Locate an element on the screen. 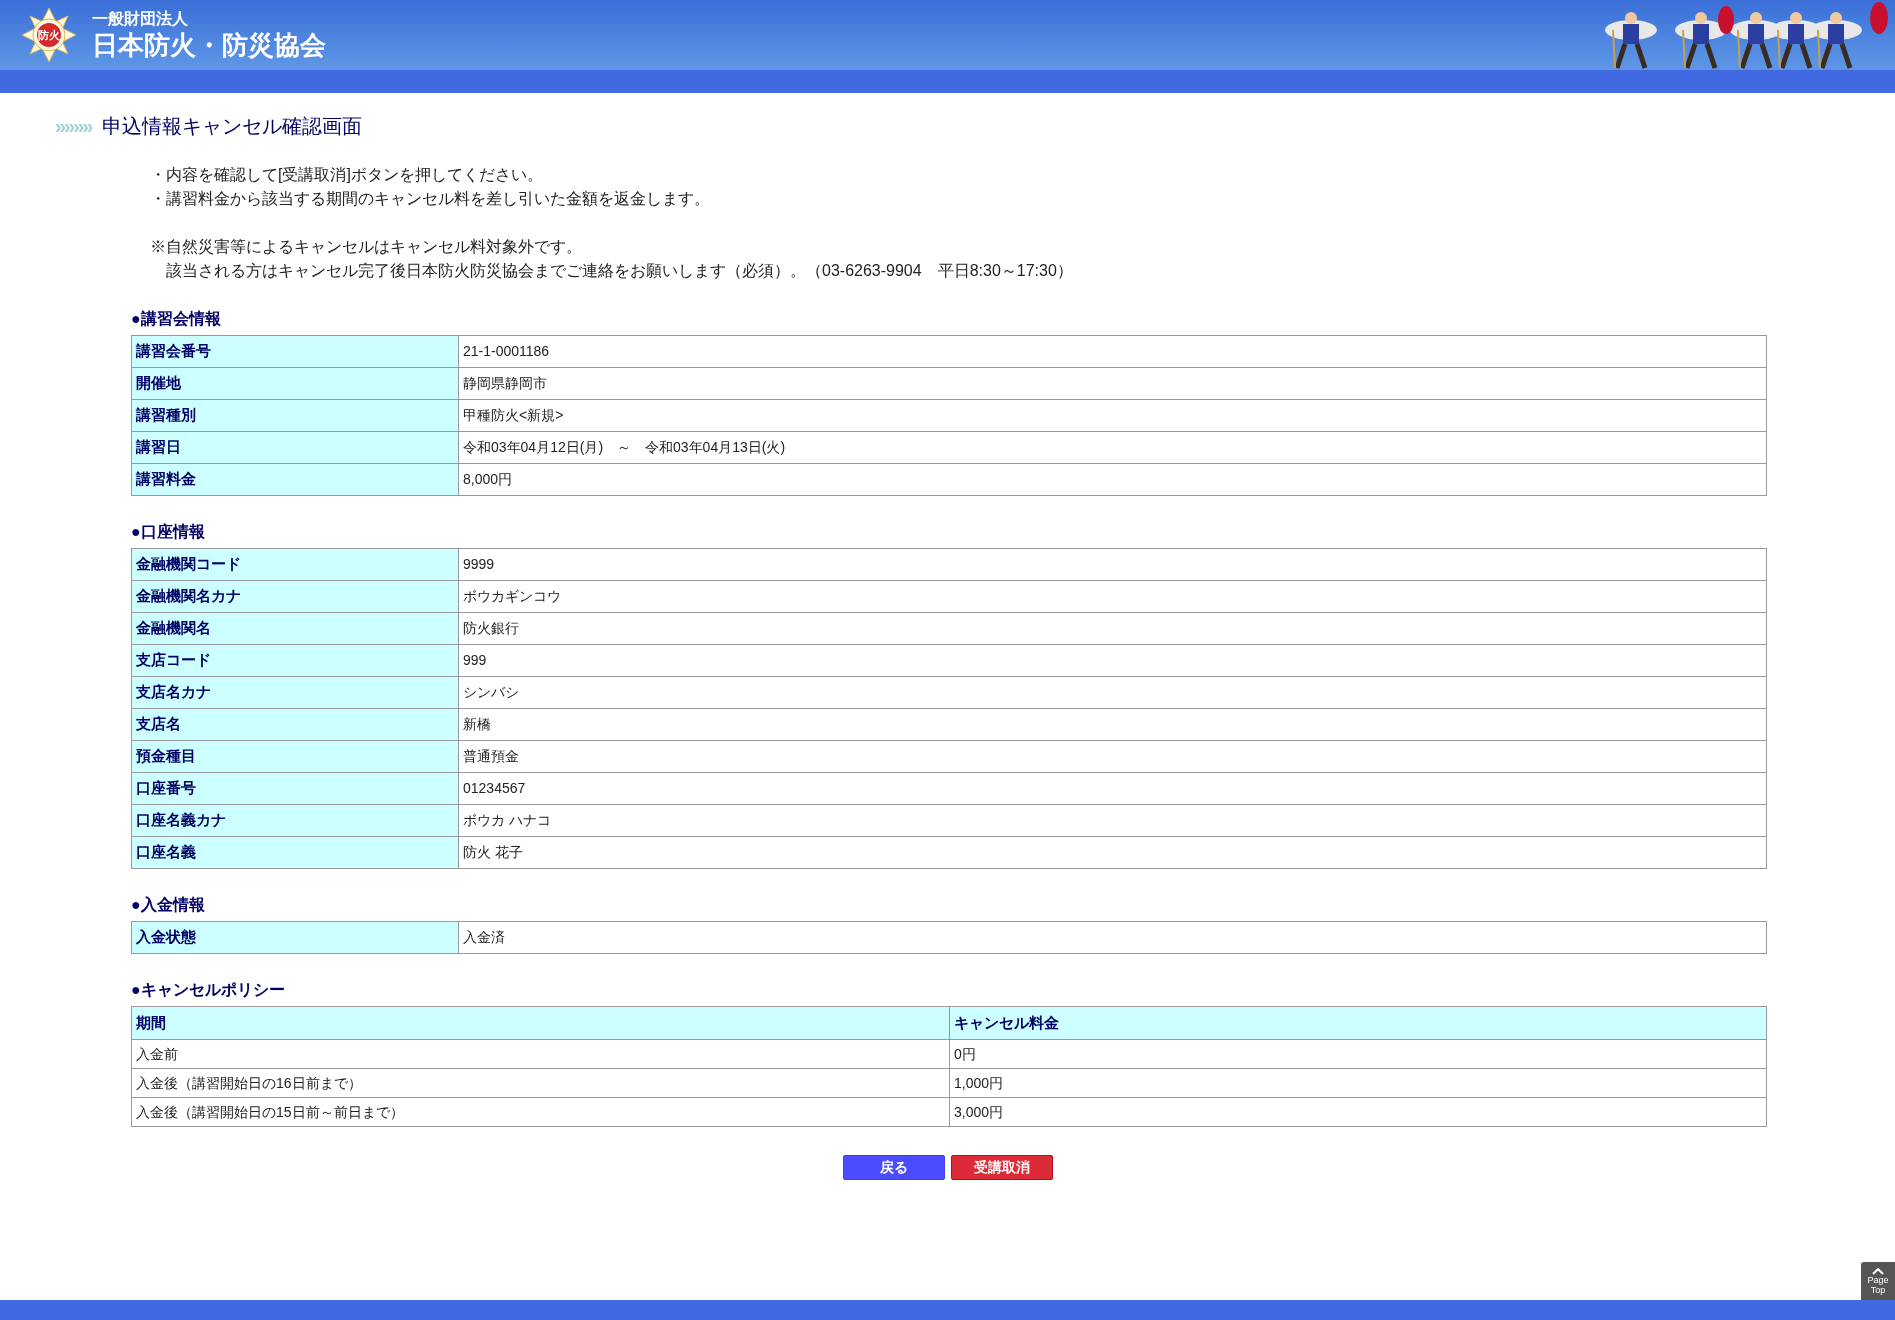 The height and width of the screenshot is (1320, 1895). table-cell: 0円 is located at coordinates (1358, 1054).